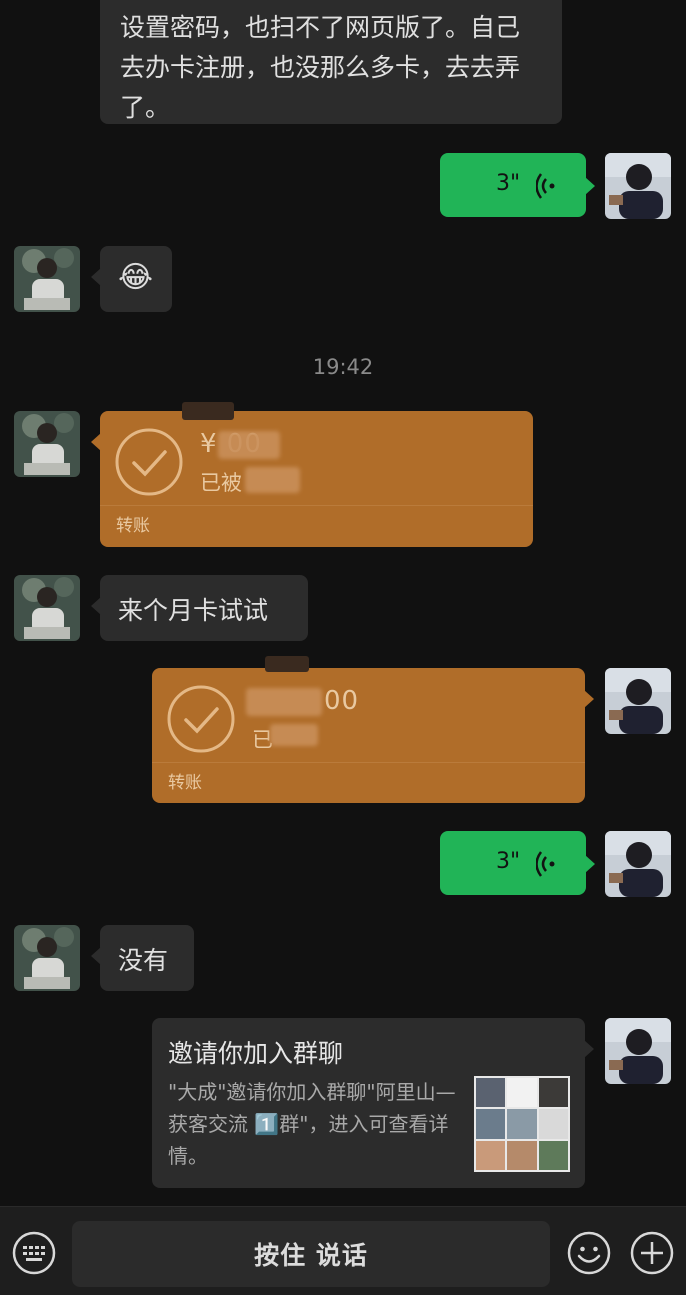 The width and height of the screenshot is (686, 1295). What do you see at coordinates (193, 610) in the screenshot?
I see `message-text: 来个月卡试试` at bounding box center [193, 610].